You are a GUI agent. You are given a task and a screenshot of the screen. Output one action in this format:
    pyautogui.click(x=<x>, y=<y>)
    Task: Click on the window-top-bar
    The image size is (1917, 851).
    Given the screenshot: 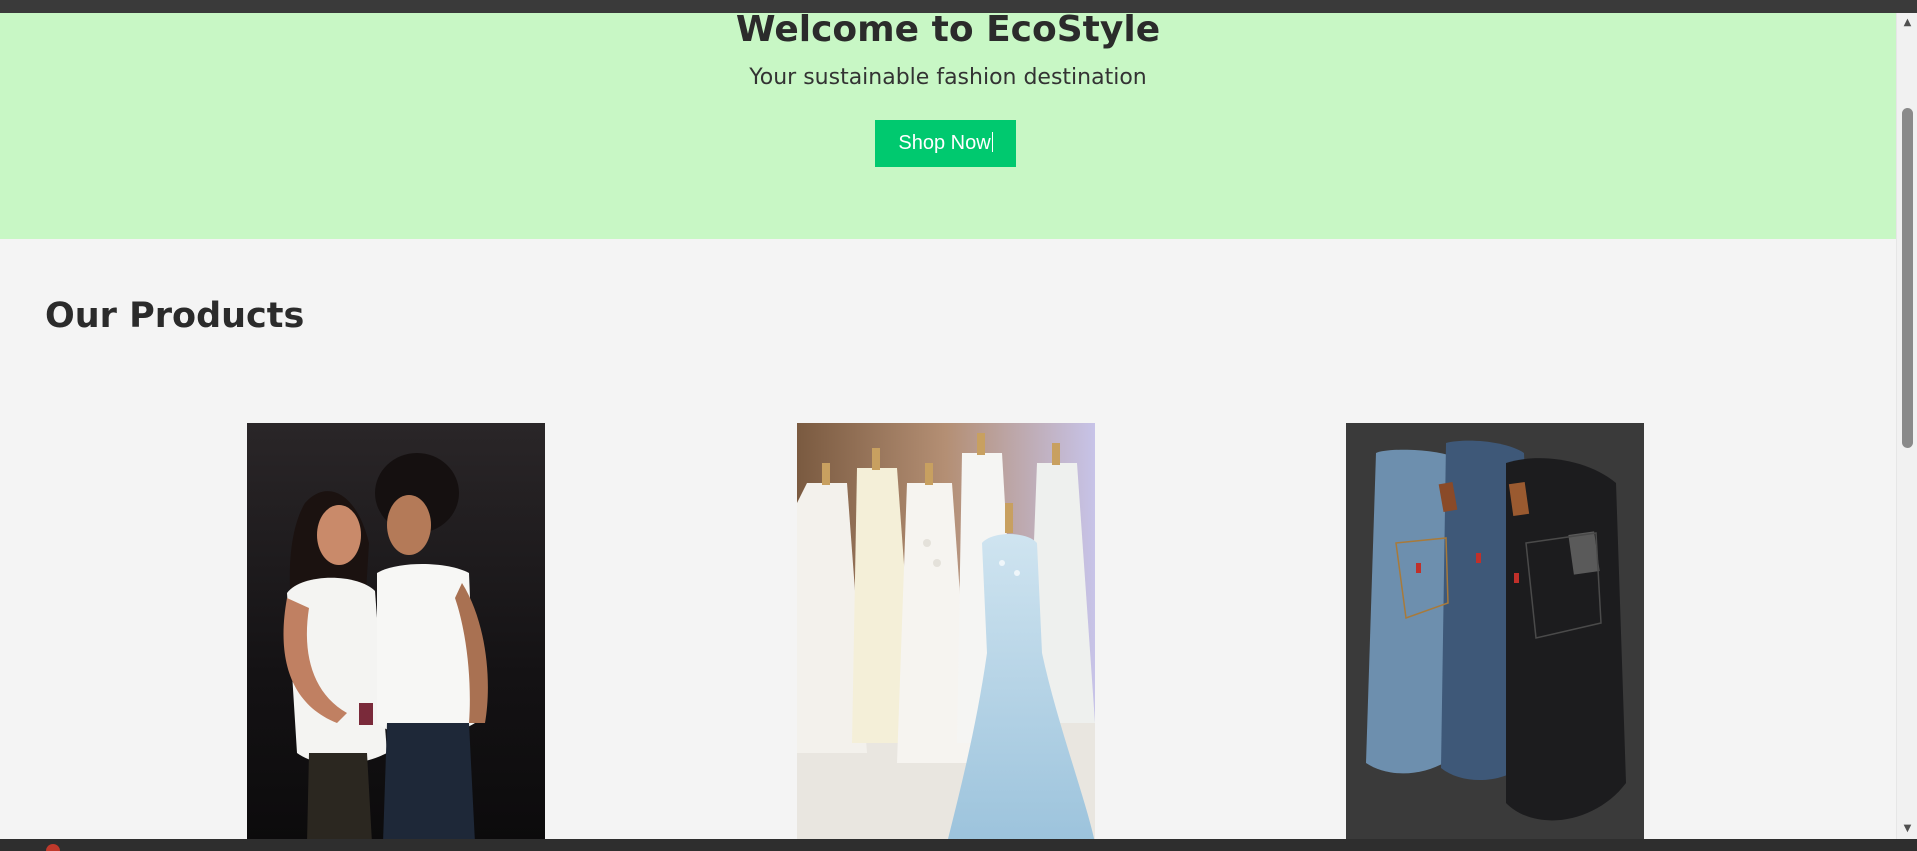 What is the action you would take?
    pyautogui.click(x=958, y=6)
    